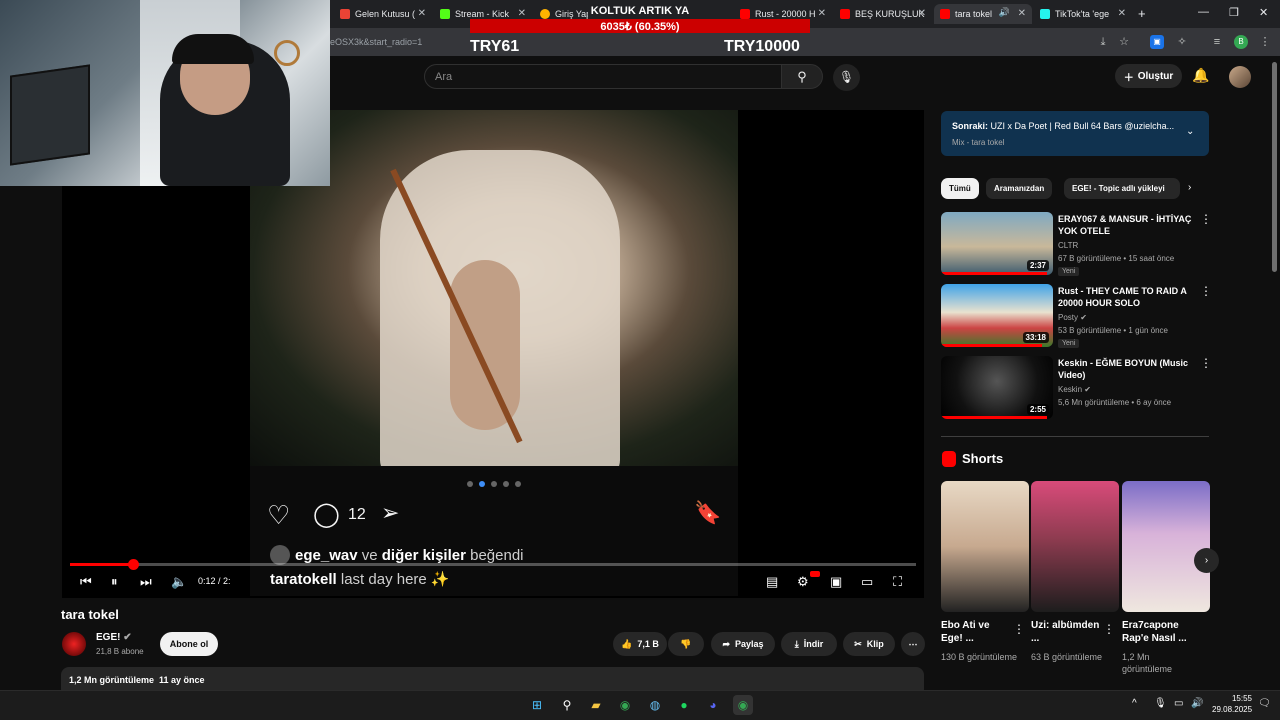 The height and width of the screenshot is (720, 1280). I want to click on short-views: 63 B görüntüleme, so click(1067, 657).